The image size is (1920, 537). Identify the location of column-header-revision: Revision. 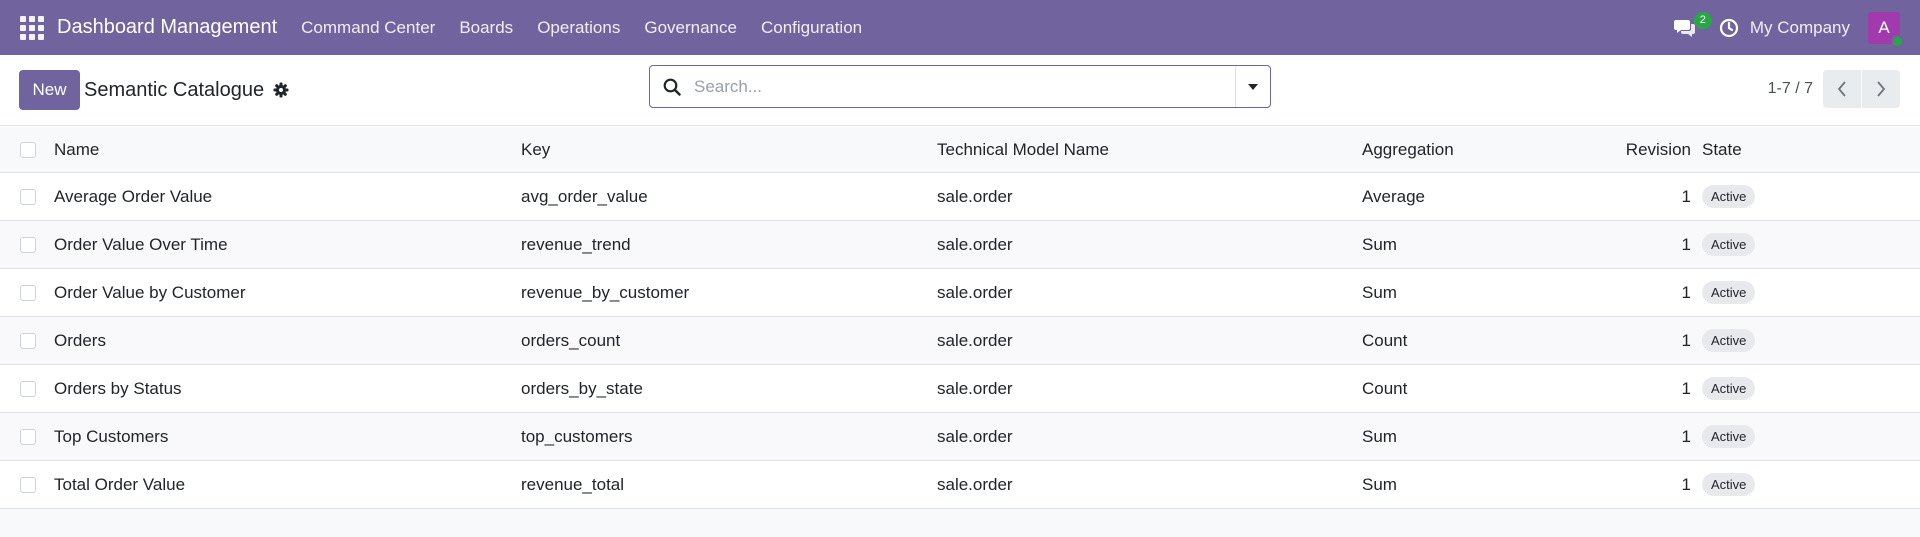
(1658, 150).